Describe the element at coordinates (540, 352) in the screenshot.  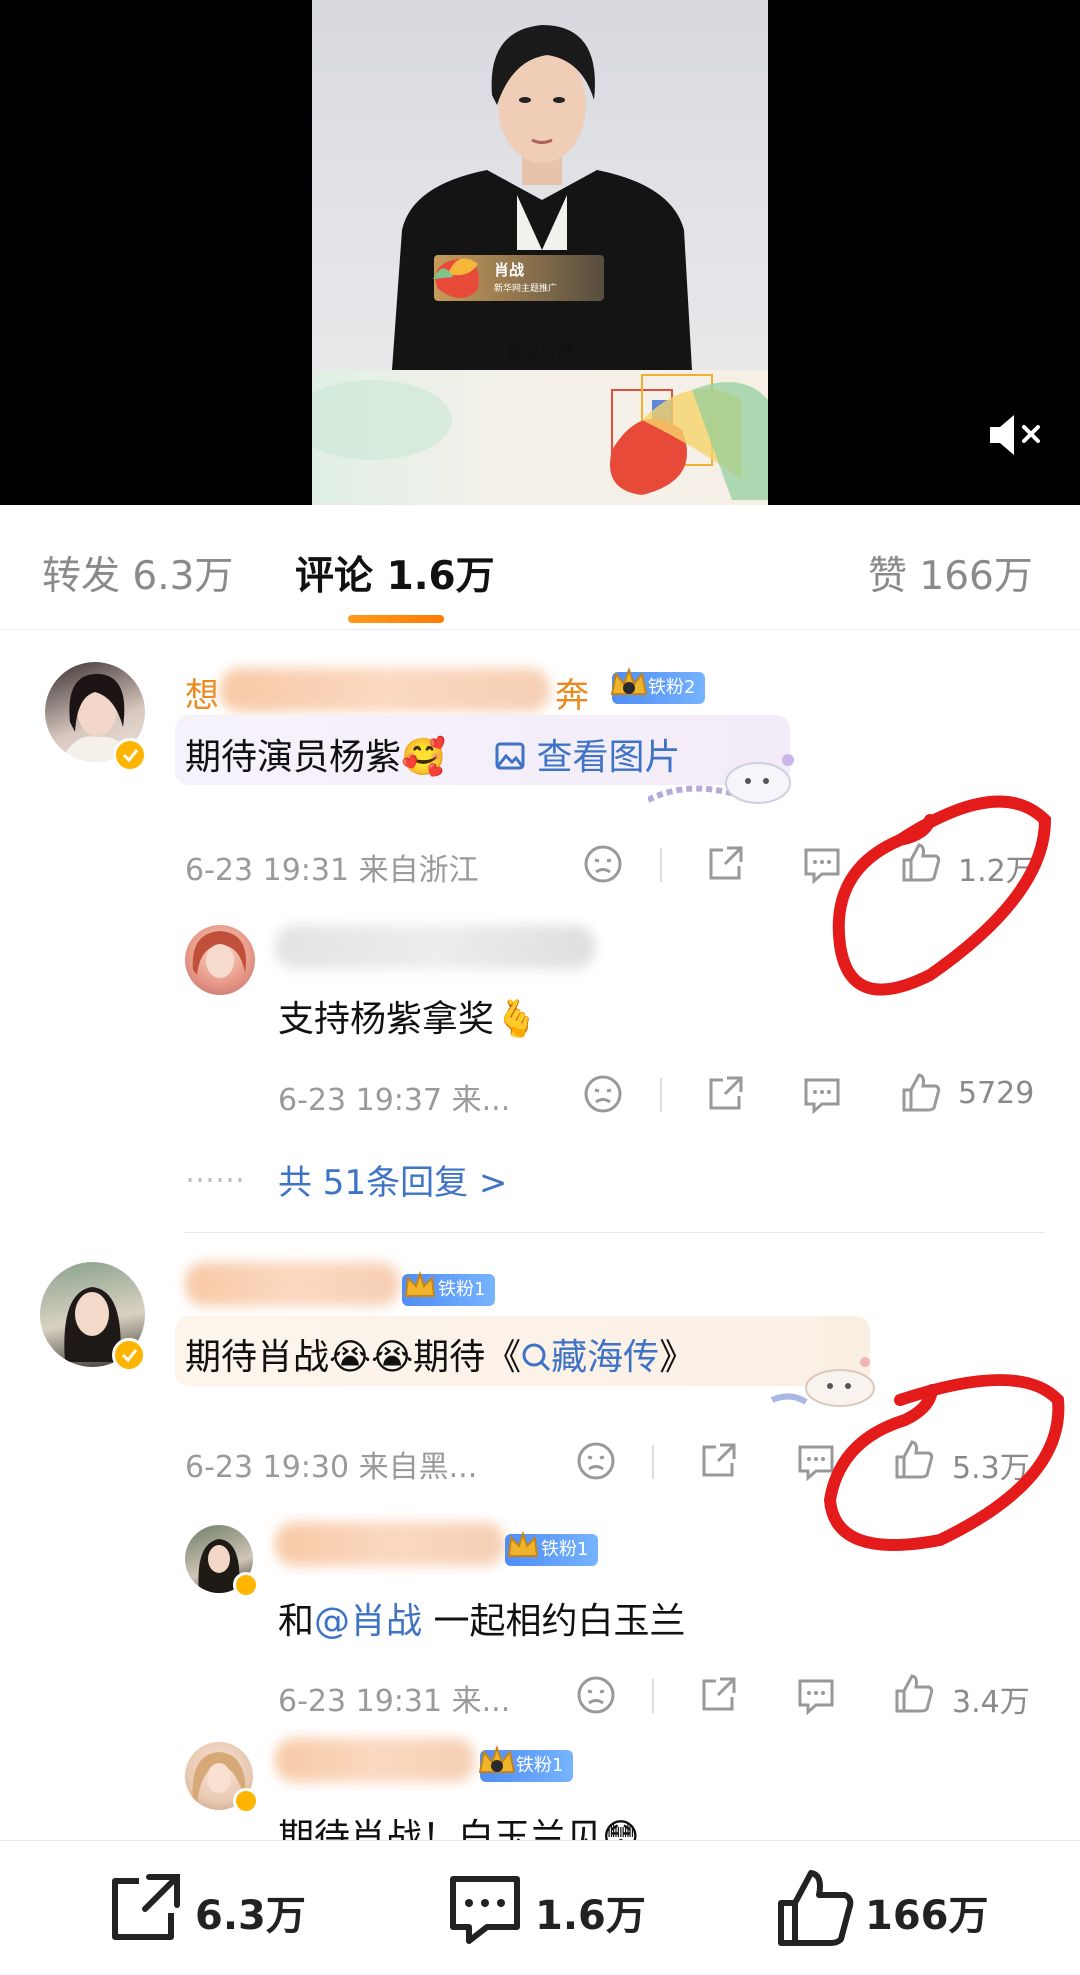
I see `video-subtitle: 我是肖战` at that location.